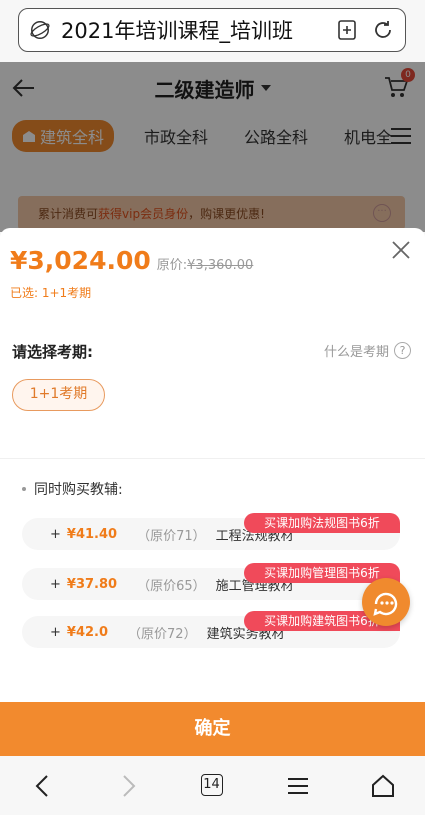  Describe the element at coordinates (212, 729) in the screenshot. I see `confirm-button: 确定` at that location.